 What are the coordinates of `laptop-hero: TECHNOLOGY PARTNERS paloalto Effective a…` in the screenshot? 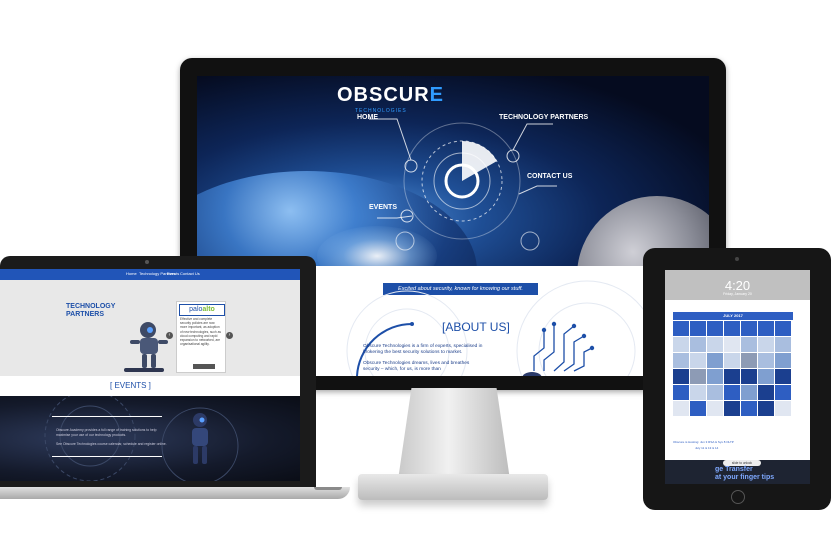 It's located at (150, 328).